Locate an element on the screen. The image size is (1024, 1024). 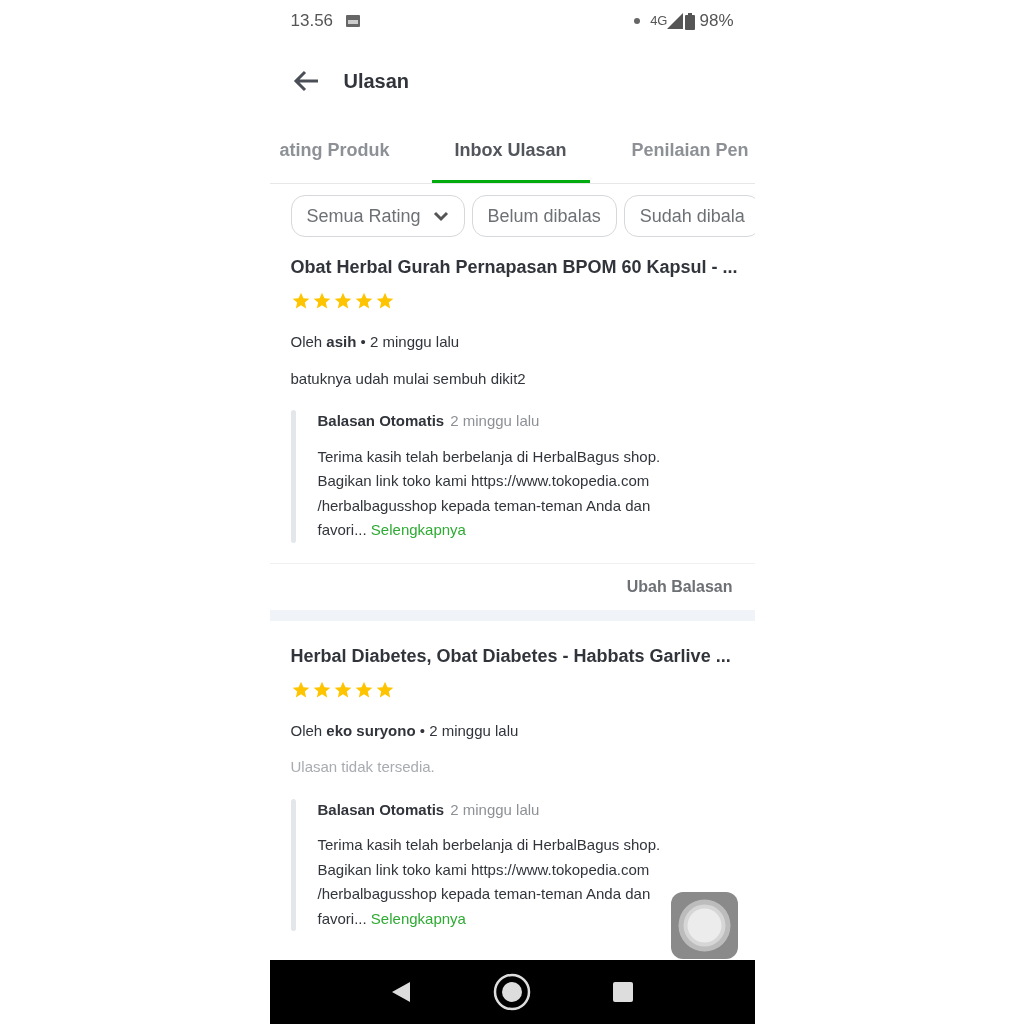
nav-recents-icon is located at coordinates (623, 992).